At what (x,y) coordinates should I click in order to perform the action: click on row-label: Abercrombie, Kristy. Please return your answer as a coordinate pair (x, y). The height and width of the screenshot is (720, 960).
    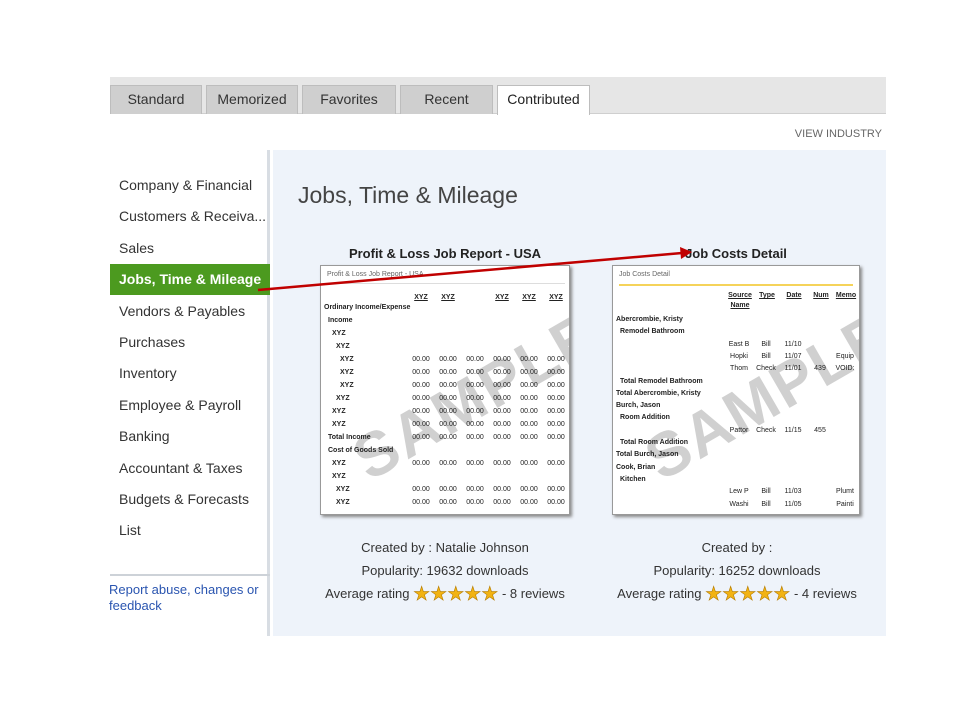
    Looking at the image, I should click on (649, 319).